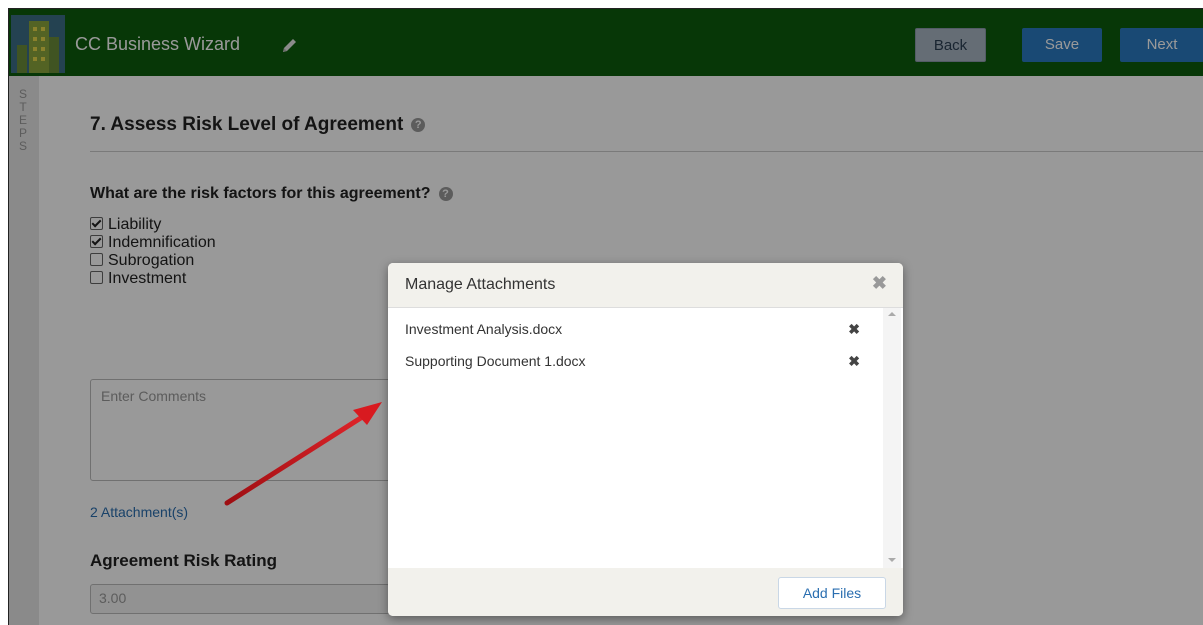 The height and width of the screenshot is (625, 1203). Describe the element at coordinates (892, 560) in the screenshot. I see `scroll-down-arrow-icon` at that location.